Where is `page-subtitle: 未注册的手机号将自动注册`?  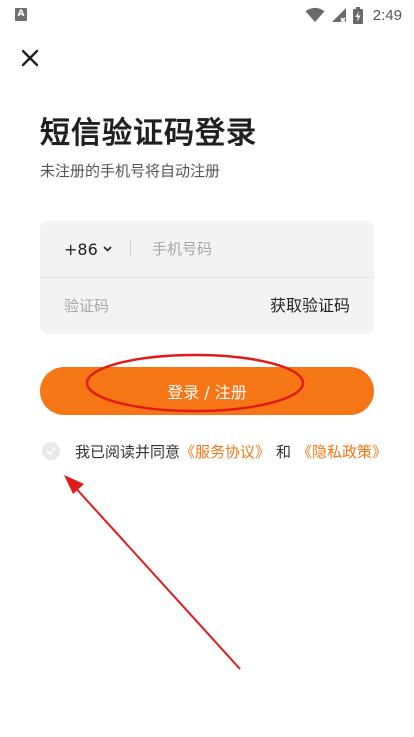 page-subtitle: 未注册的手机号将自动注册 is located at coordinates (130, 171).